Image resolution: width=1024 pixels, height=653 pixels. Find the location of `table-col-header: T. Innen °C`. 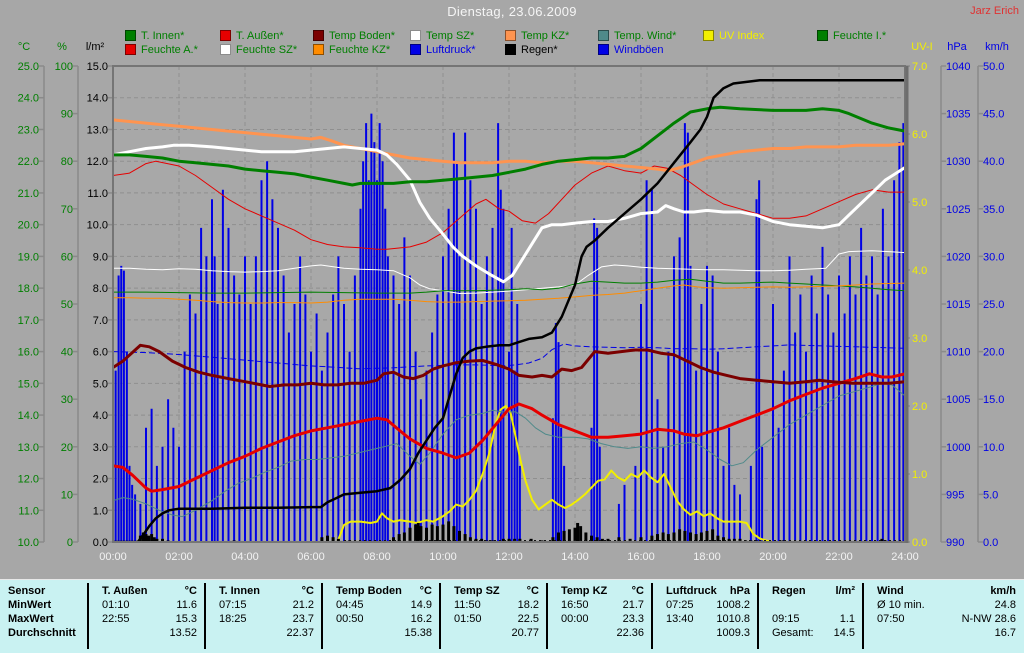

table-col-header: T. Innen °C is located at coordinates (263, 591).